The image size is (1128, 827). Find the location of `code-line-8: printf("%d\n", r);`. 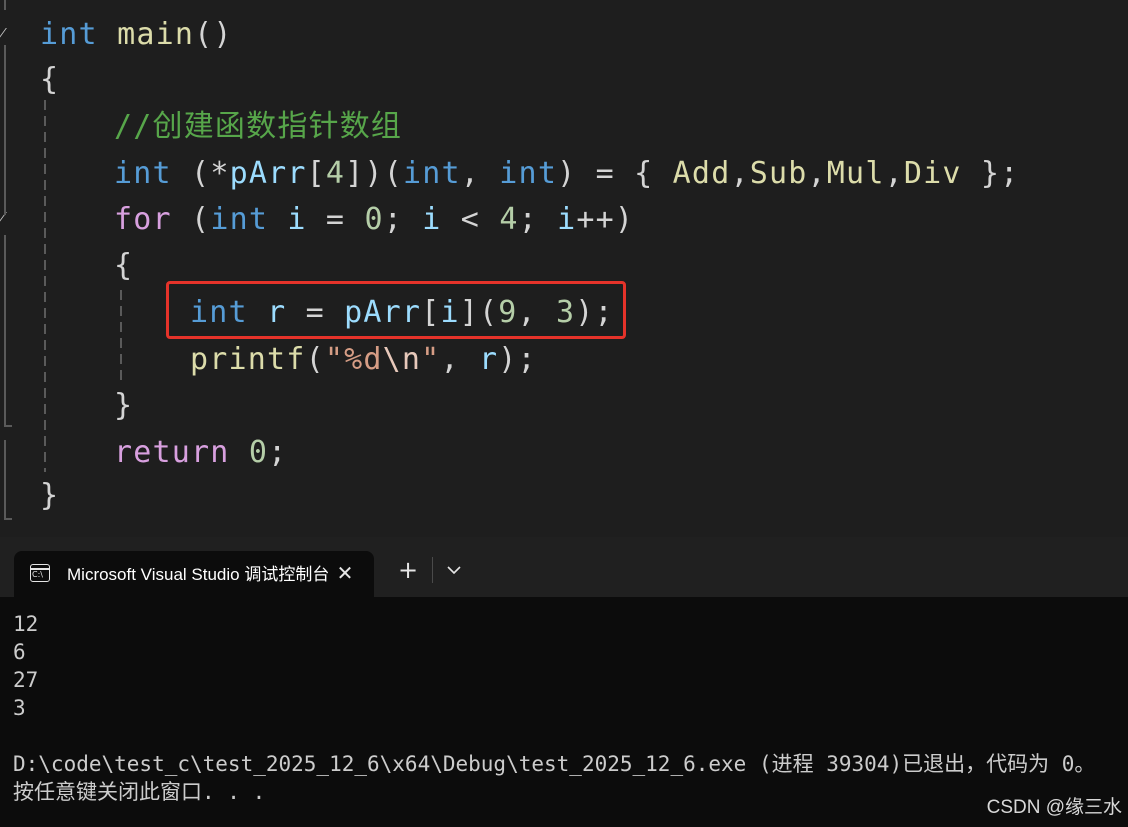

code-line-8: printf("%d\n", r); is located at coordinates (363, 360).